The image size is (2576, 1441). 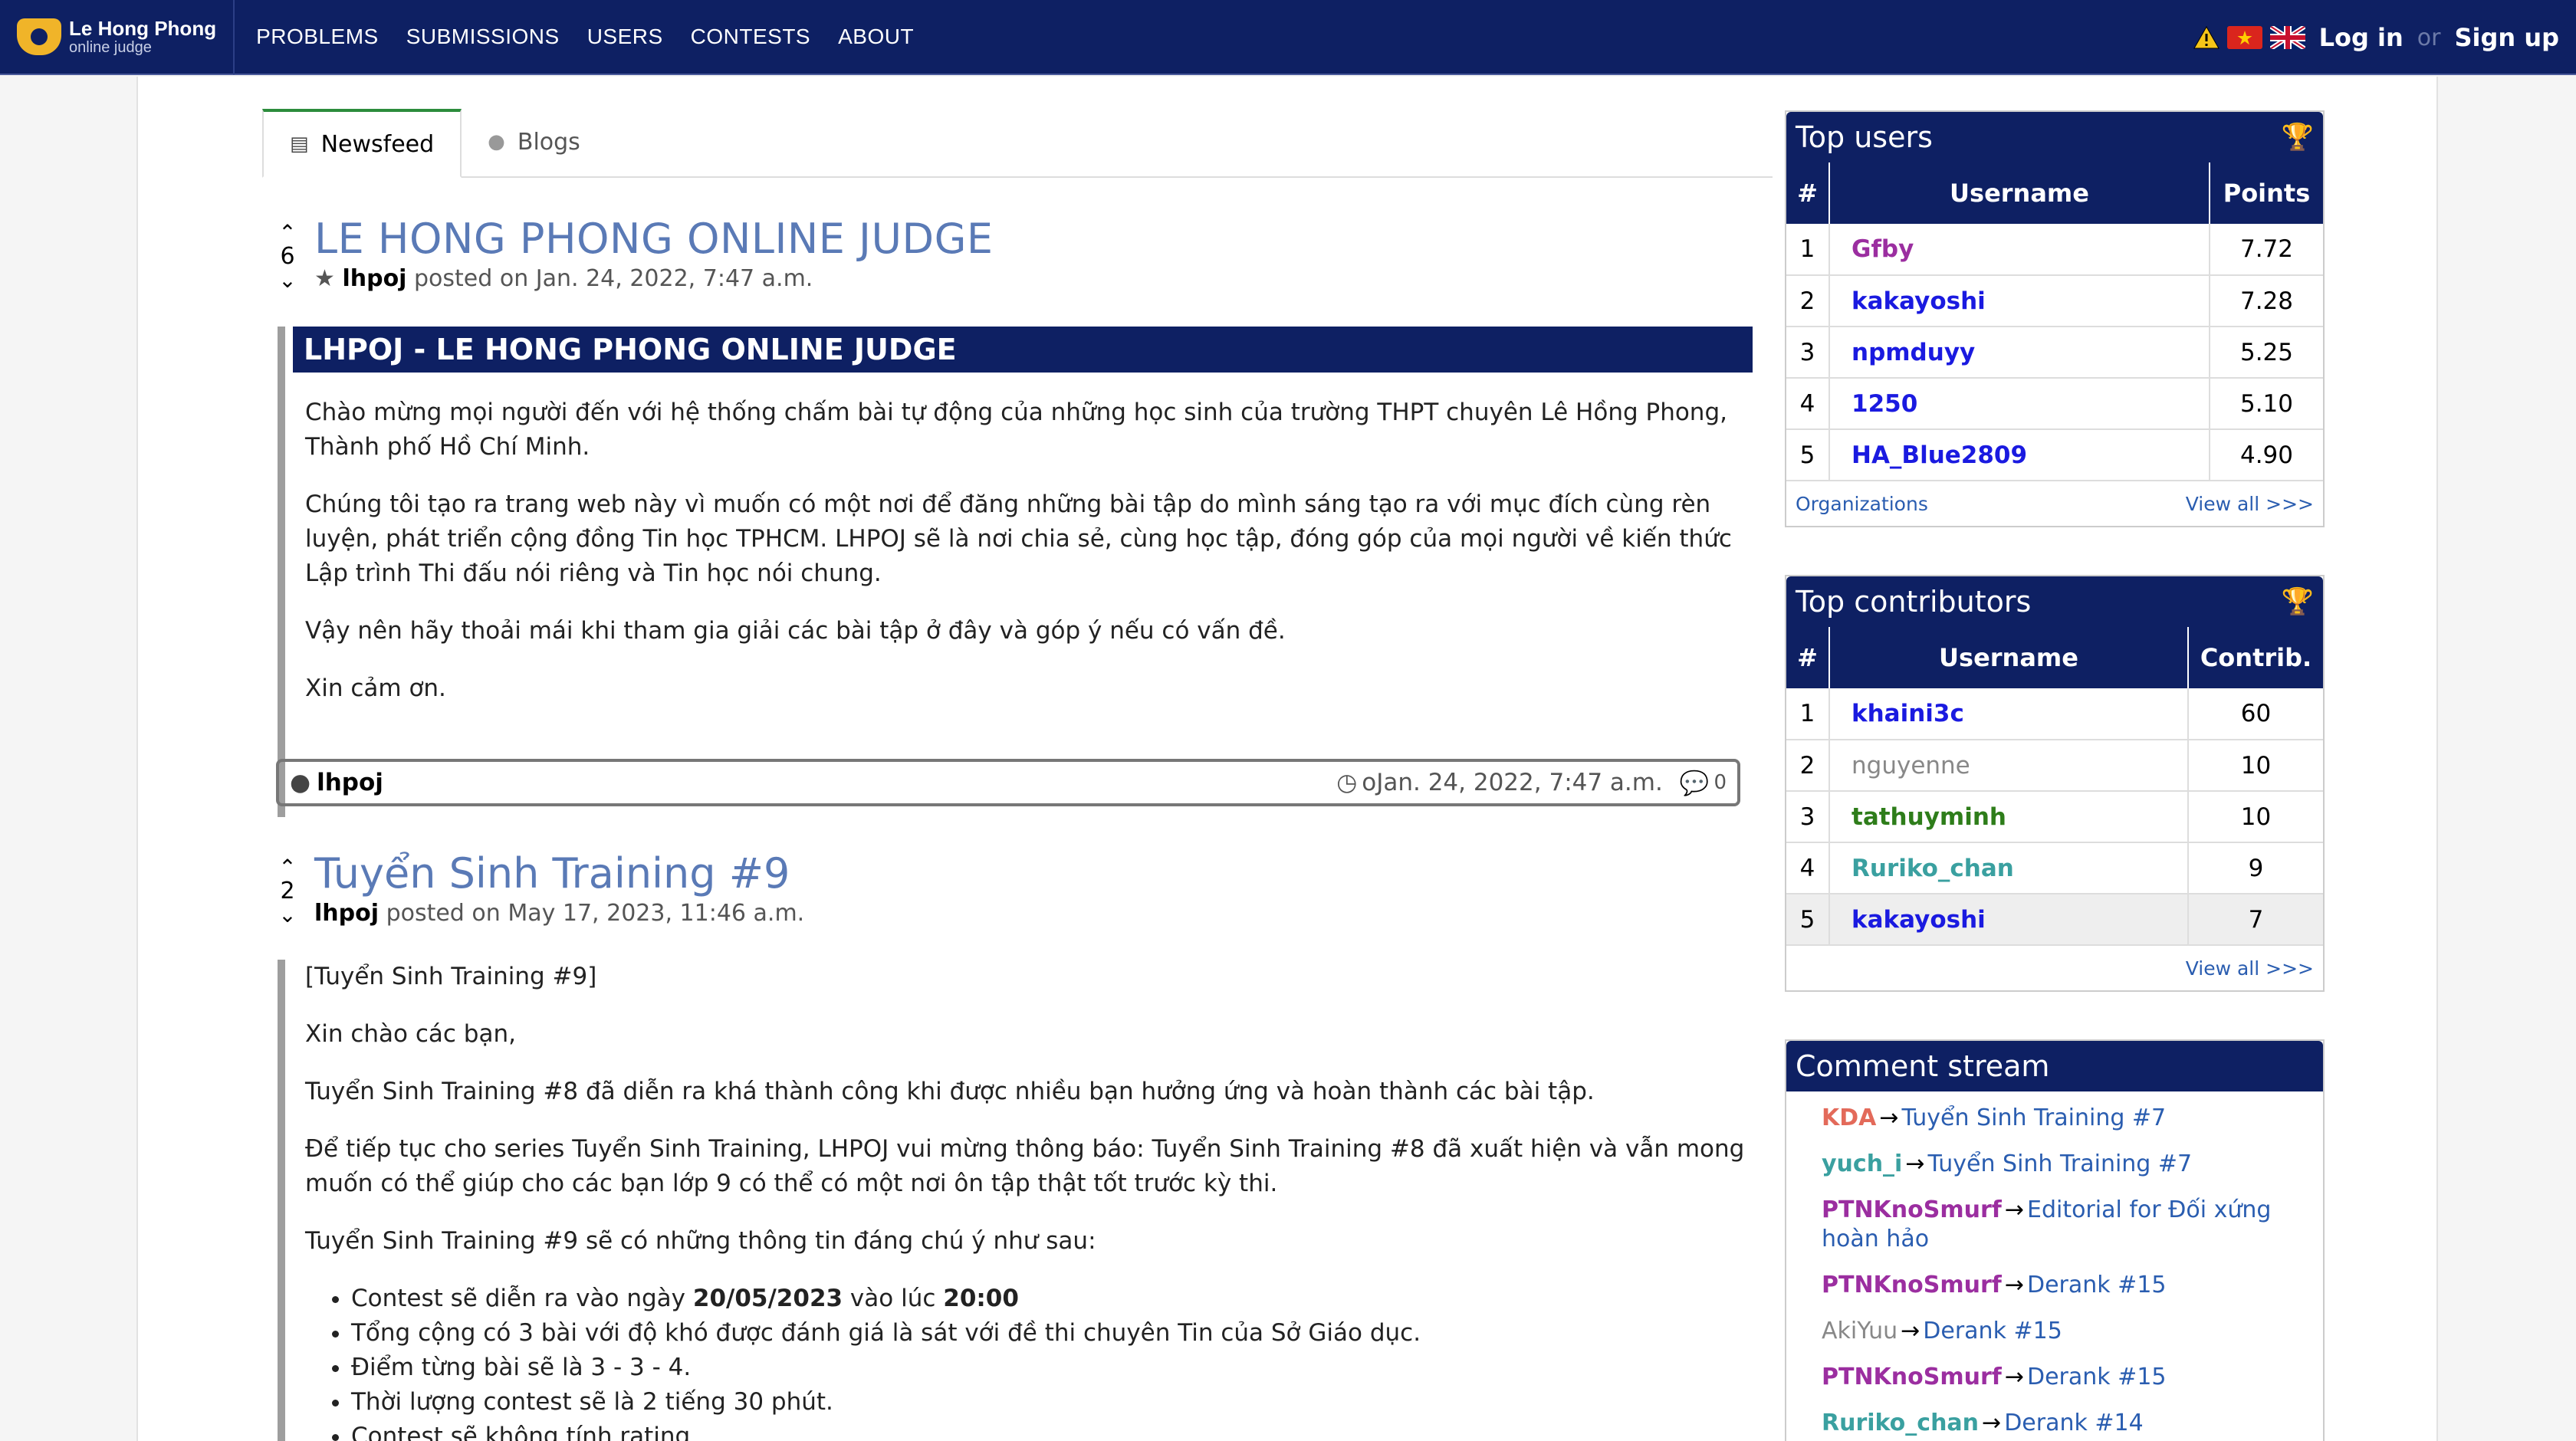 What do you see at coordinates (378, 144) in the screenshot?
I see `tab-newsfeed-label: Newsfeed` at bounding box center [378, 144].